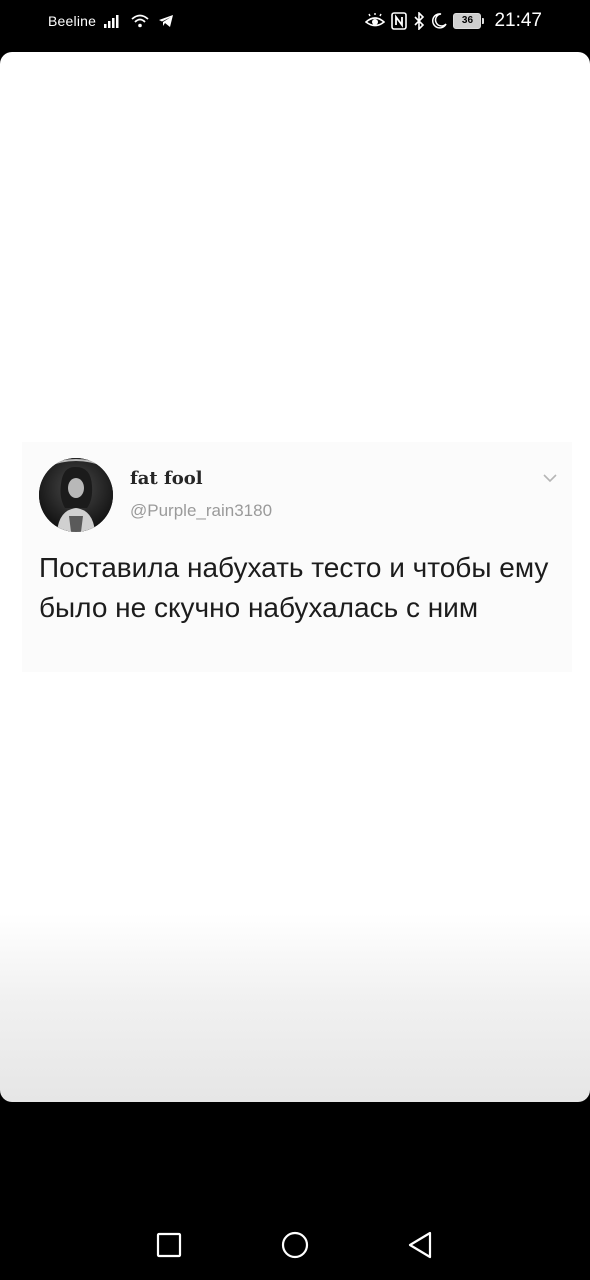 Image resolution: width=590 pixels, height=1280 pixels. Describe the element at coordinates (419, 21) in the screenshot. I see `bluetooth-icon` at that location.